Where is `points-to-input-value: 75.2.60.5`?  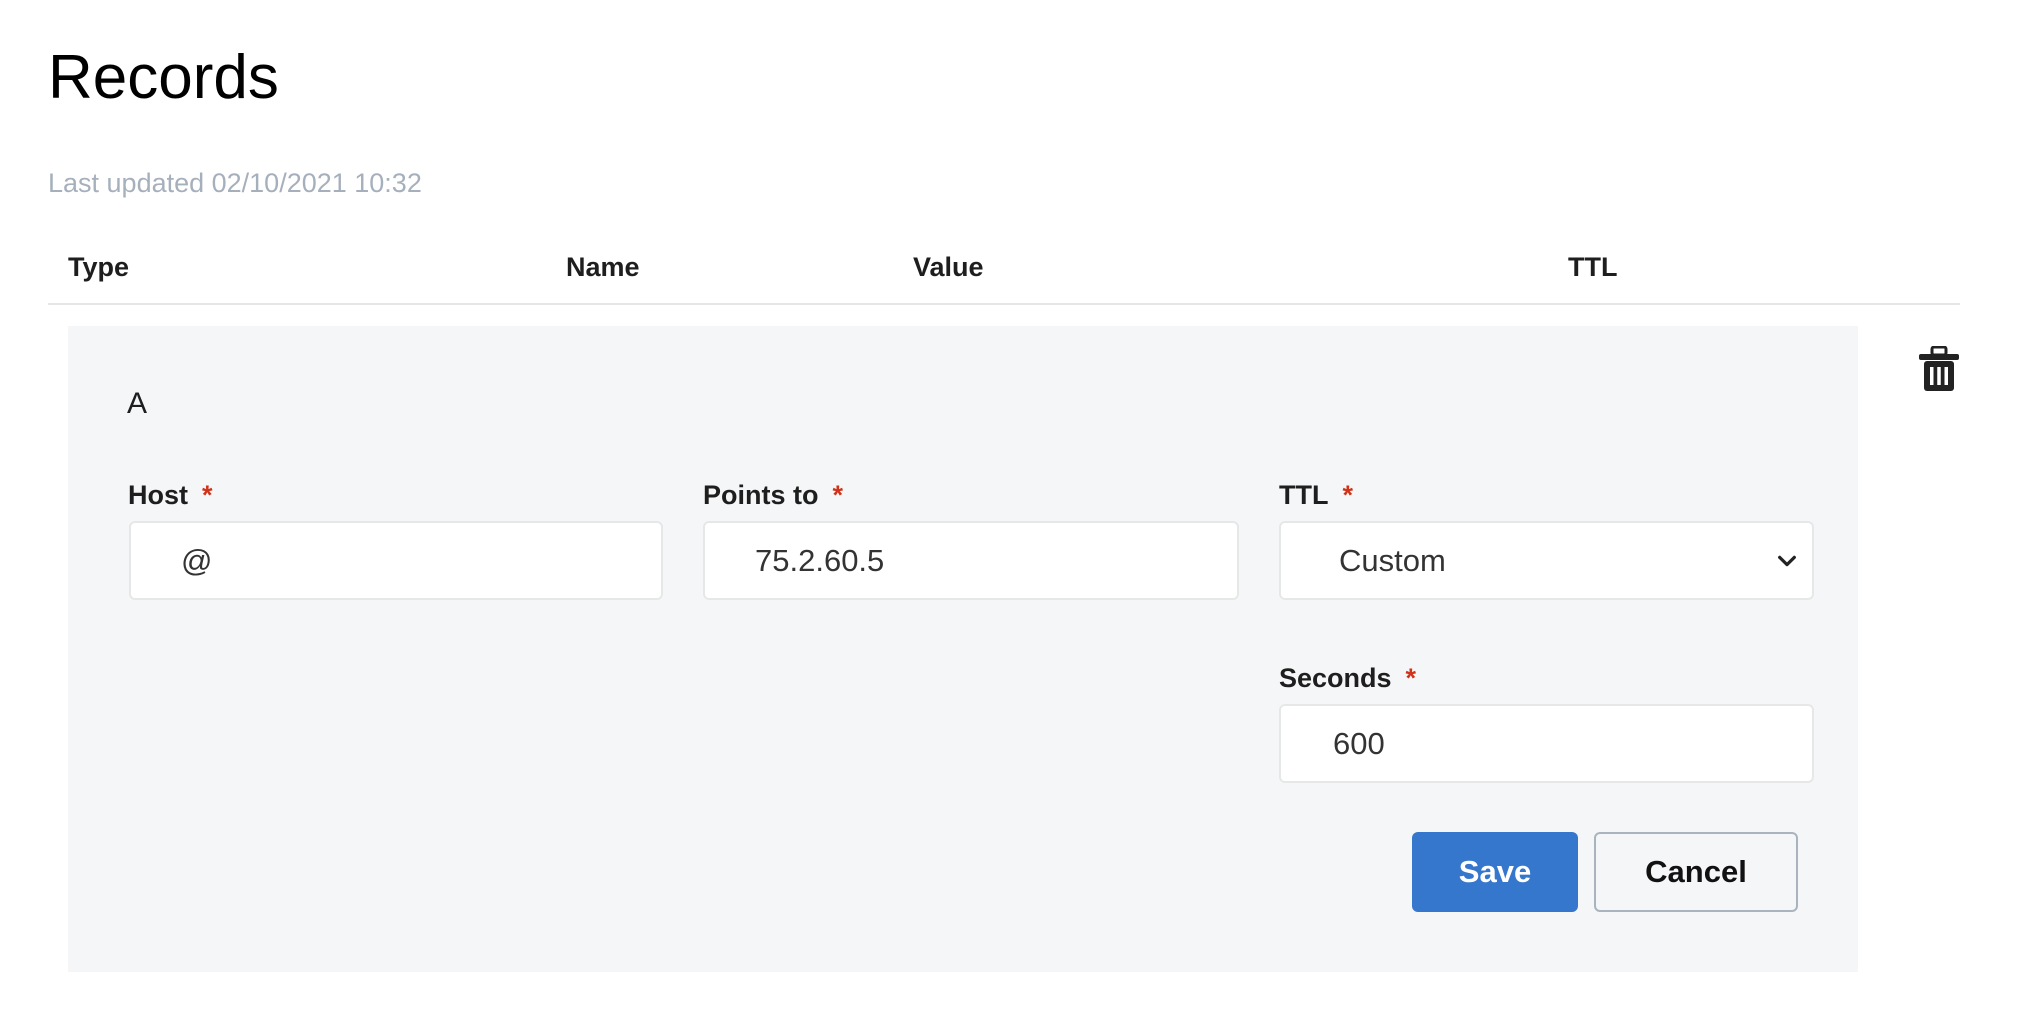 points-to-input-value: 75.2.60.5 is located at coordinates (820, 560).